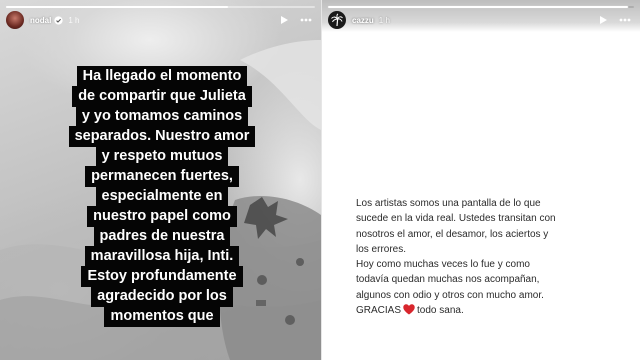  Describe the element at coordinates (162, 216) in the screenshot. I see `caption-line: nuestro papel como` at that location.